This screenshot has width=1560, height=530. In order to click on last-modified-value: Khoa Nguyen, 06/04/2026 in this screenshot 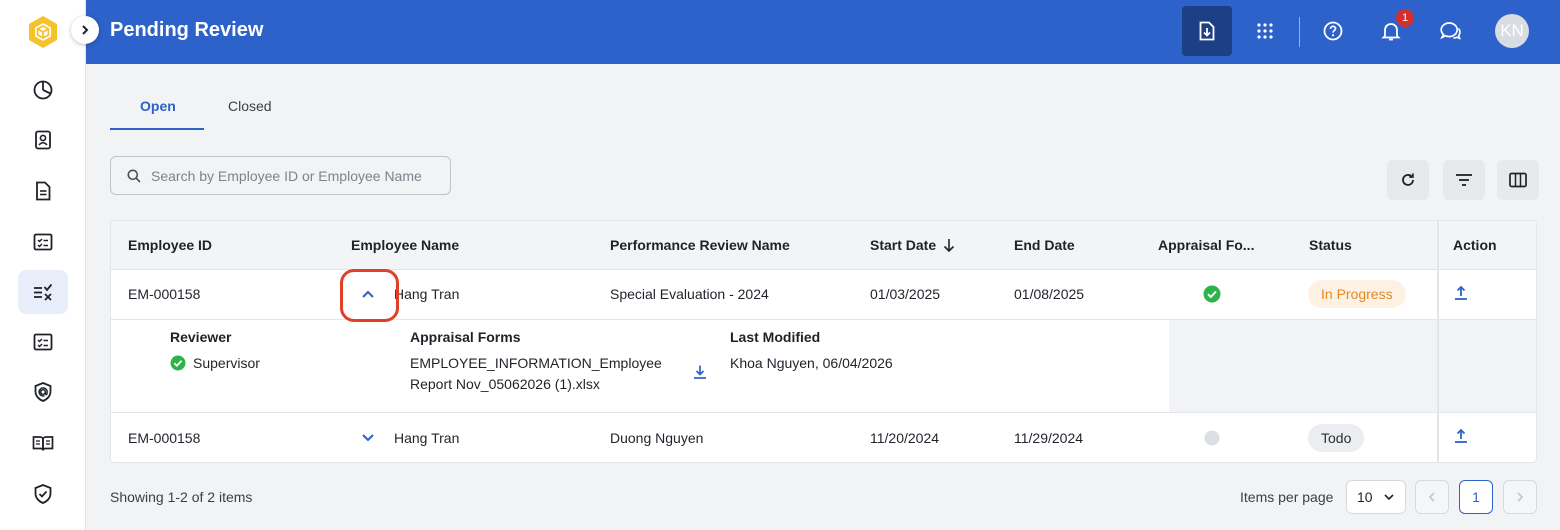, I will do `click(811, 363)`.